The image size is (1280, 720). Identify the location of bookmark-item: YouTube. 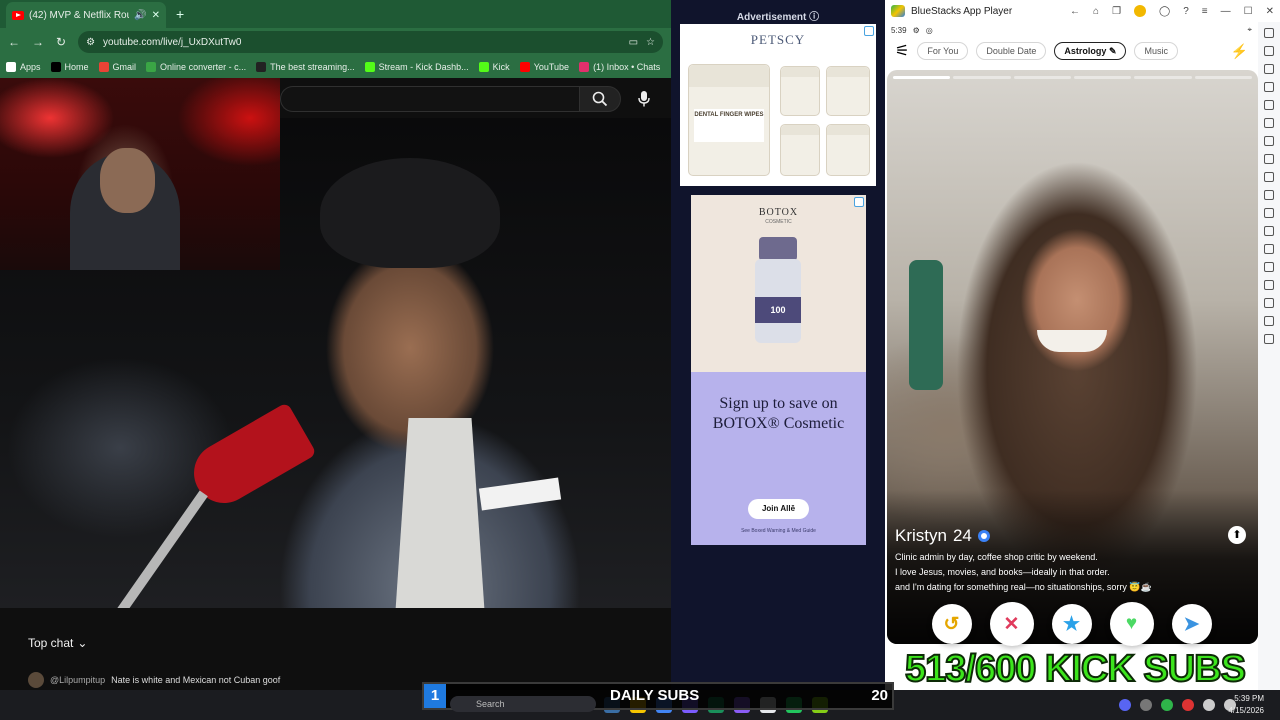
(544, 67).